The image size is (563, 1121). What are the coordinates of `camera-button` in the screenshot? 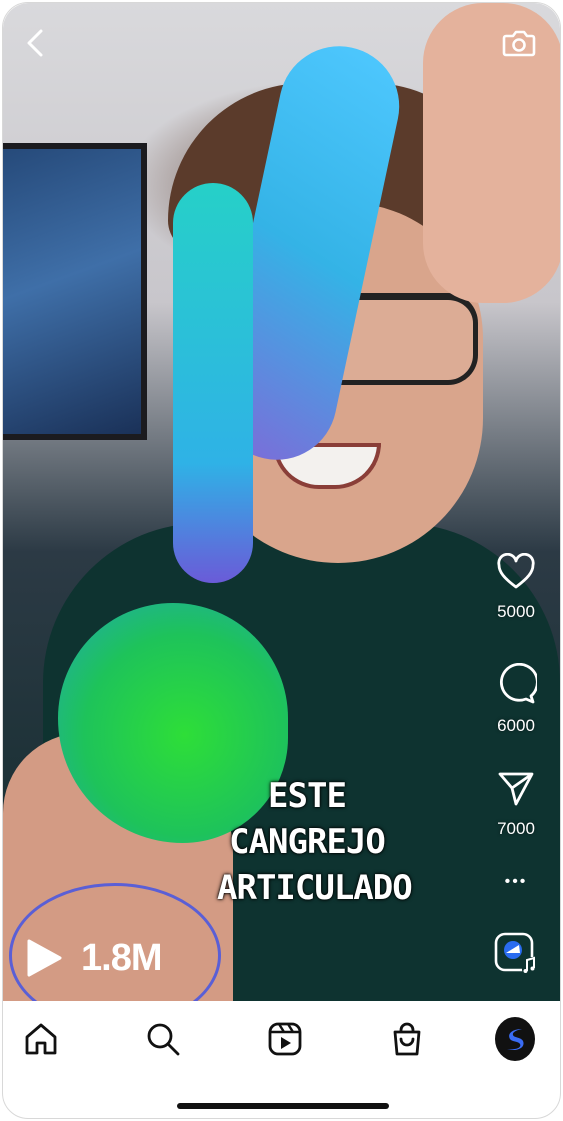 It's located at (519, 43).